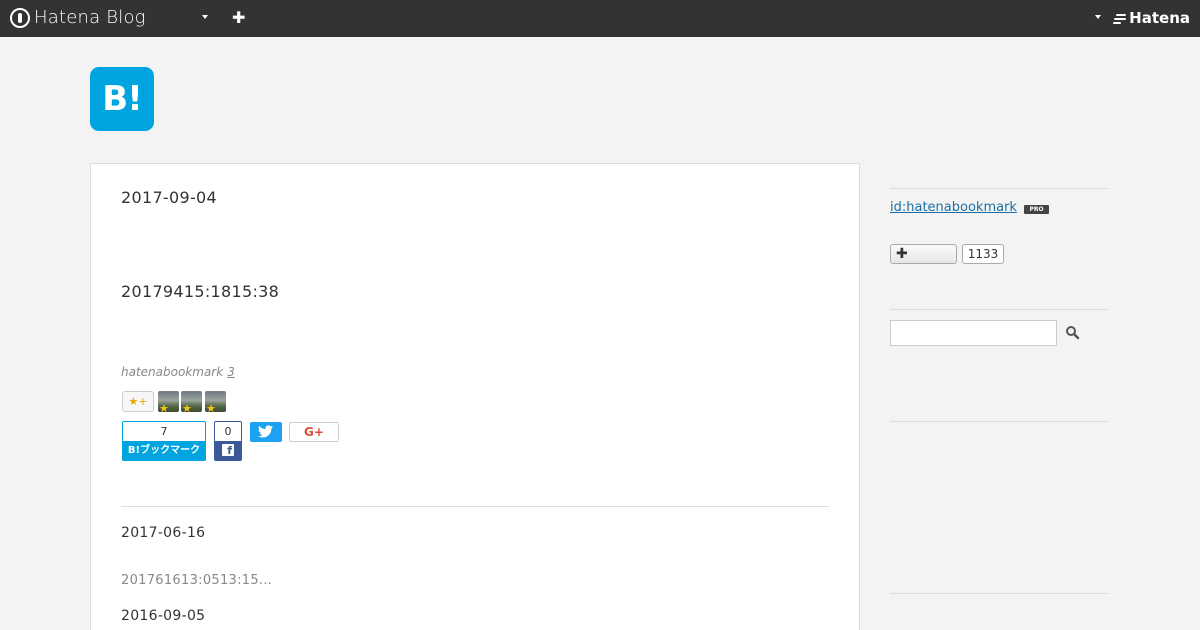  What do you see at coordinates (600, 18) in the screenshot?
I see `global-header: Hatena Blog ✚ Hatena` at bounding box center [600, 18].